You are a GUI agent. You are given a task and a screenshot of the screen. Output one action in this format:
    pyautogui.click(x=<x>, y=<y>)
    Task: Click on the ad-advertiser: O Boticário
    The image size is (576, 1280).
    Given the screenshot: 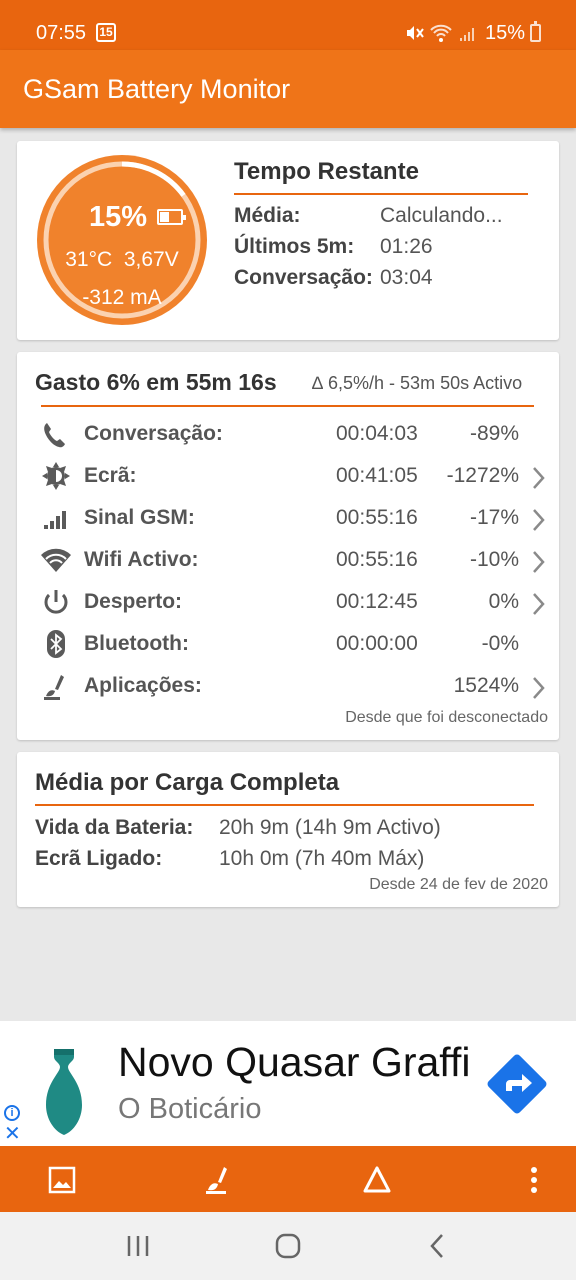 What is the action you would take?
    pyautogui.click(x=189, y=1109)
    